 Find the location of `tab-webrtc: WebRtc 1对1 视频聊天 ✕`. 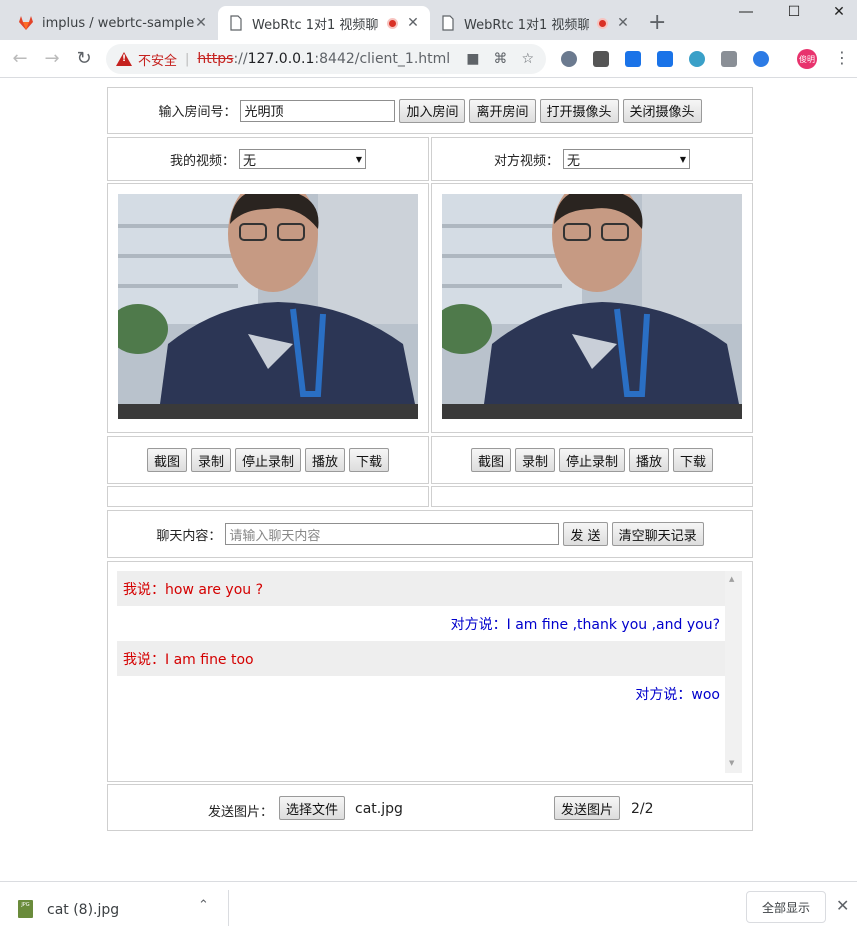

tab-webrtc: WebRtc 1对1 视频聊天 ✕ is located at coordinates (535, 23).